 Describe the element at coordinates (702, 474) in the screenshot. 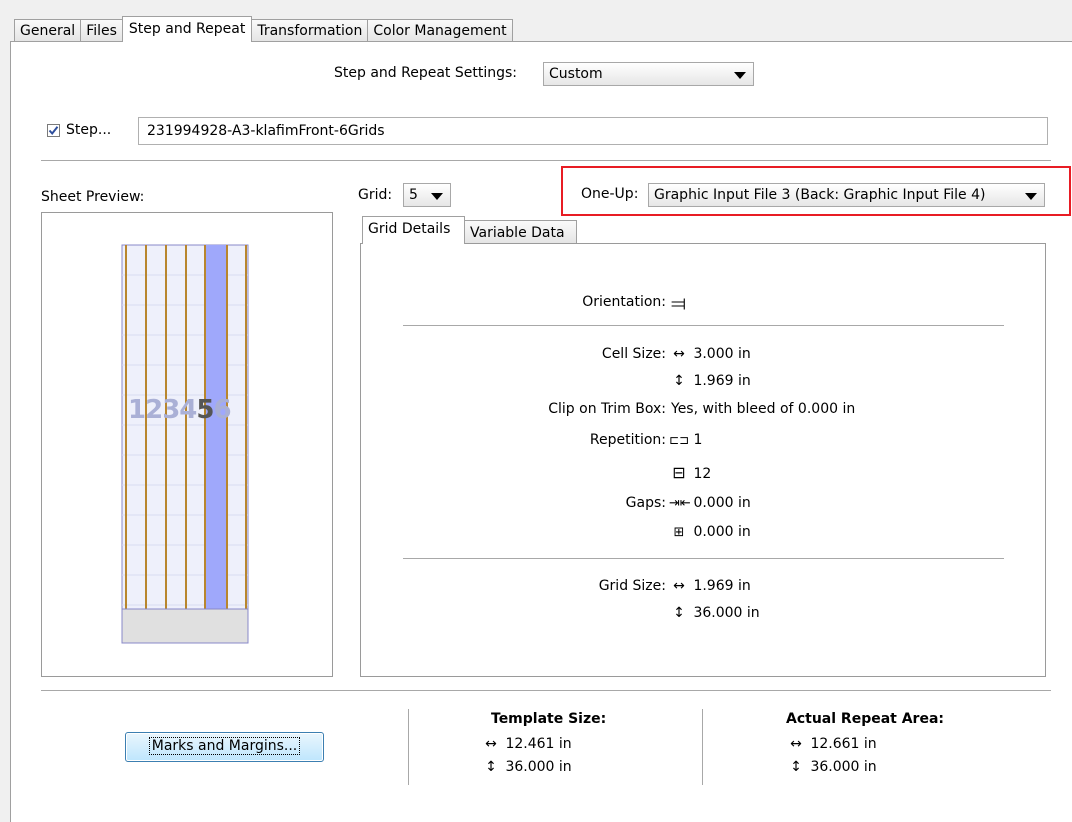

I see `repetition-v: 12` at that location.